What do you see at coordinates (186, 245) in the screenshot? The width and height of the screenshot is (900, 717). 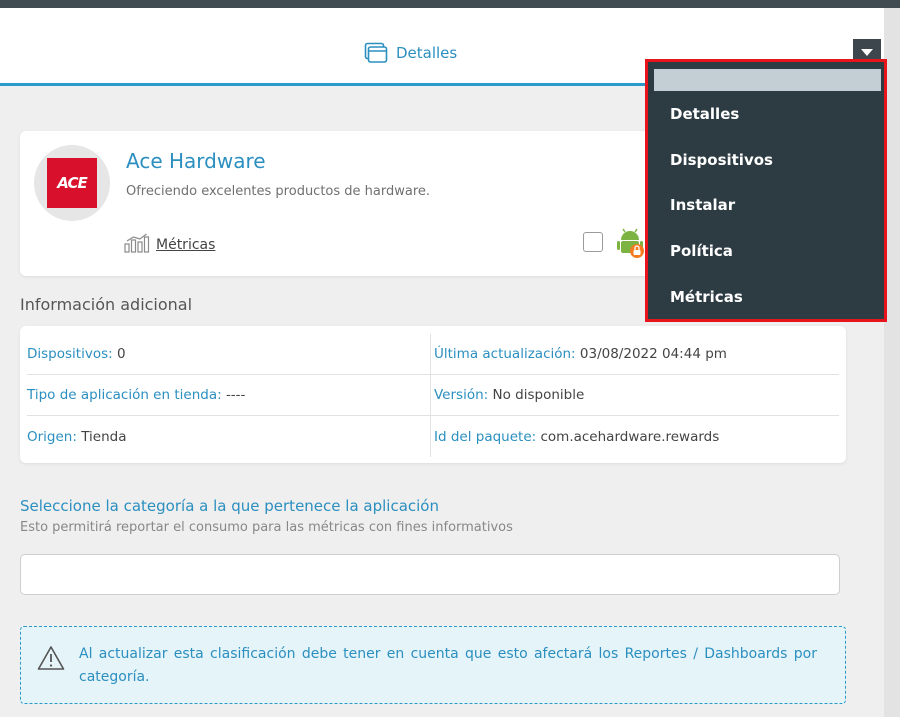 I see `metrics-link-label: Métricas` at bounding box center [186, 245].